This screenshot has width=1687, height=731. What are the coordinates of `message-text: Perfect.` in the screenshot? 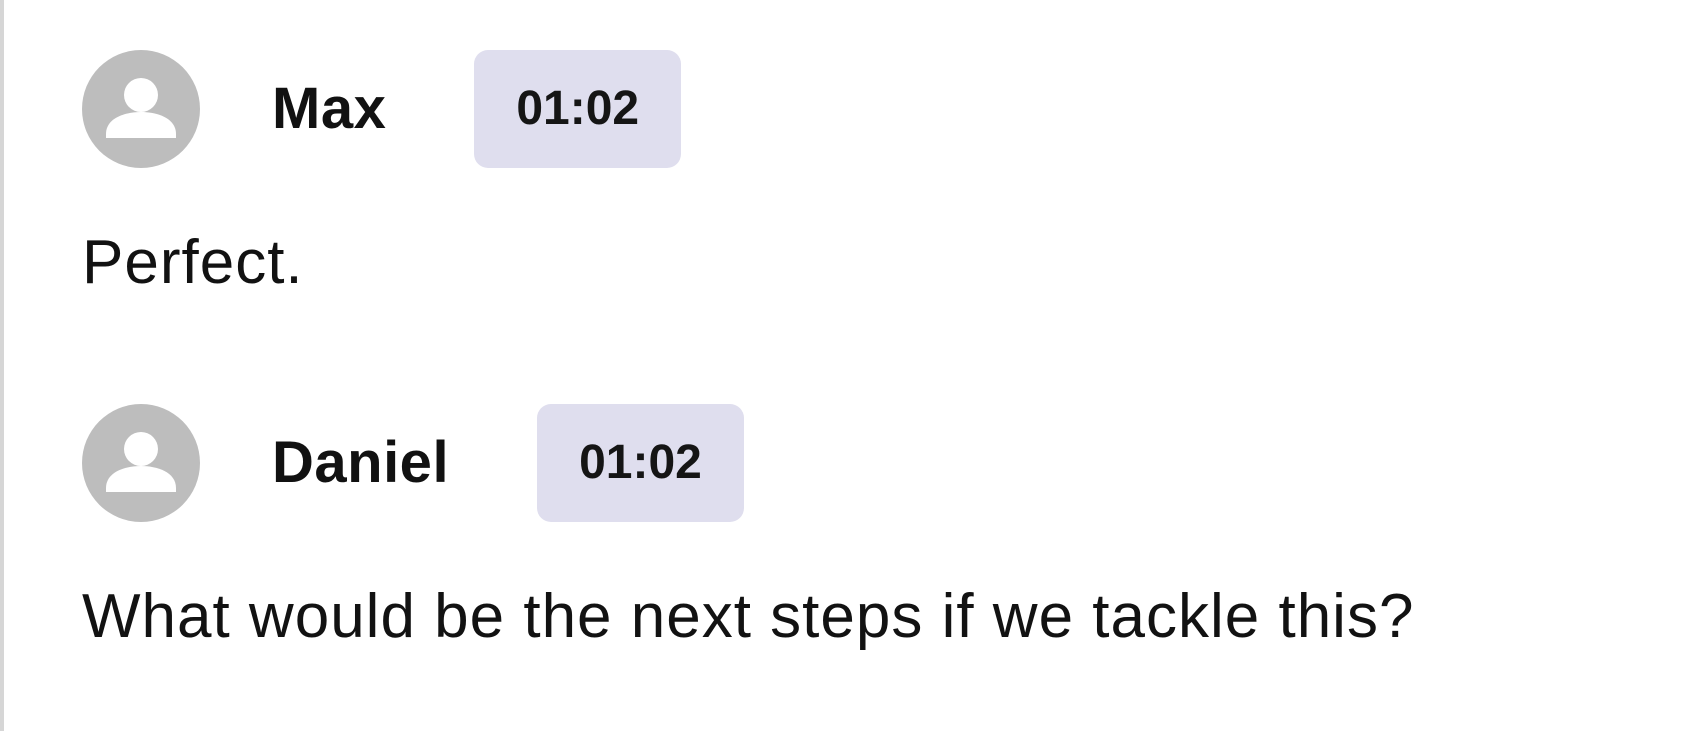 It's located at (193, 262).